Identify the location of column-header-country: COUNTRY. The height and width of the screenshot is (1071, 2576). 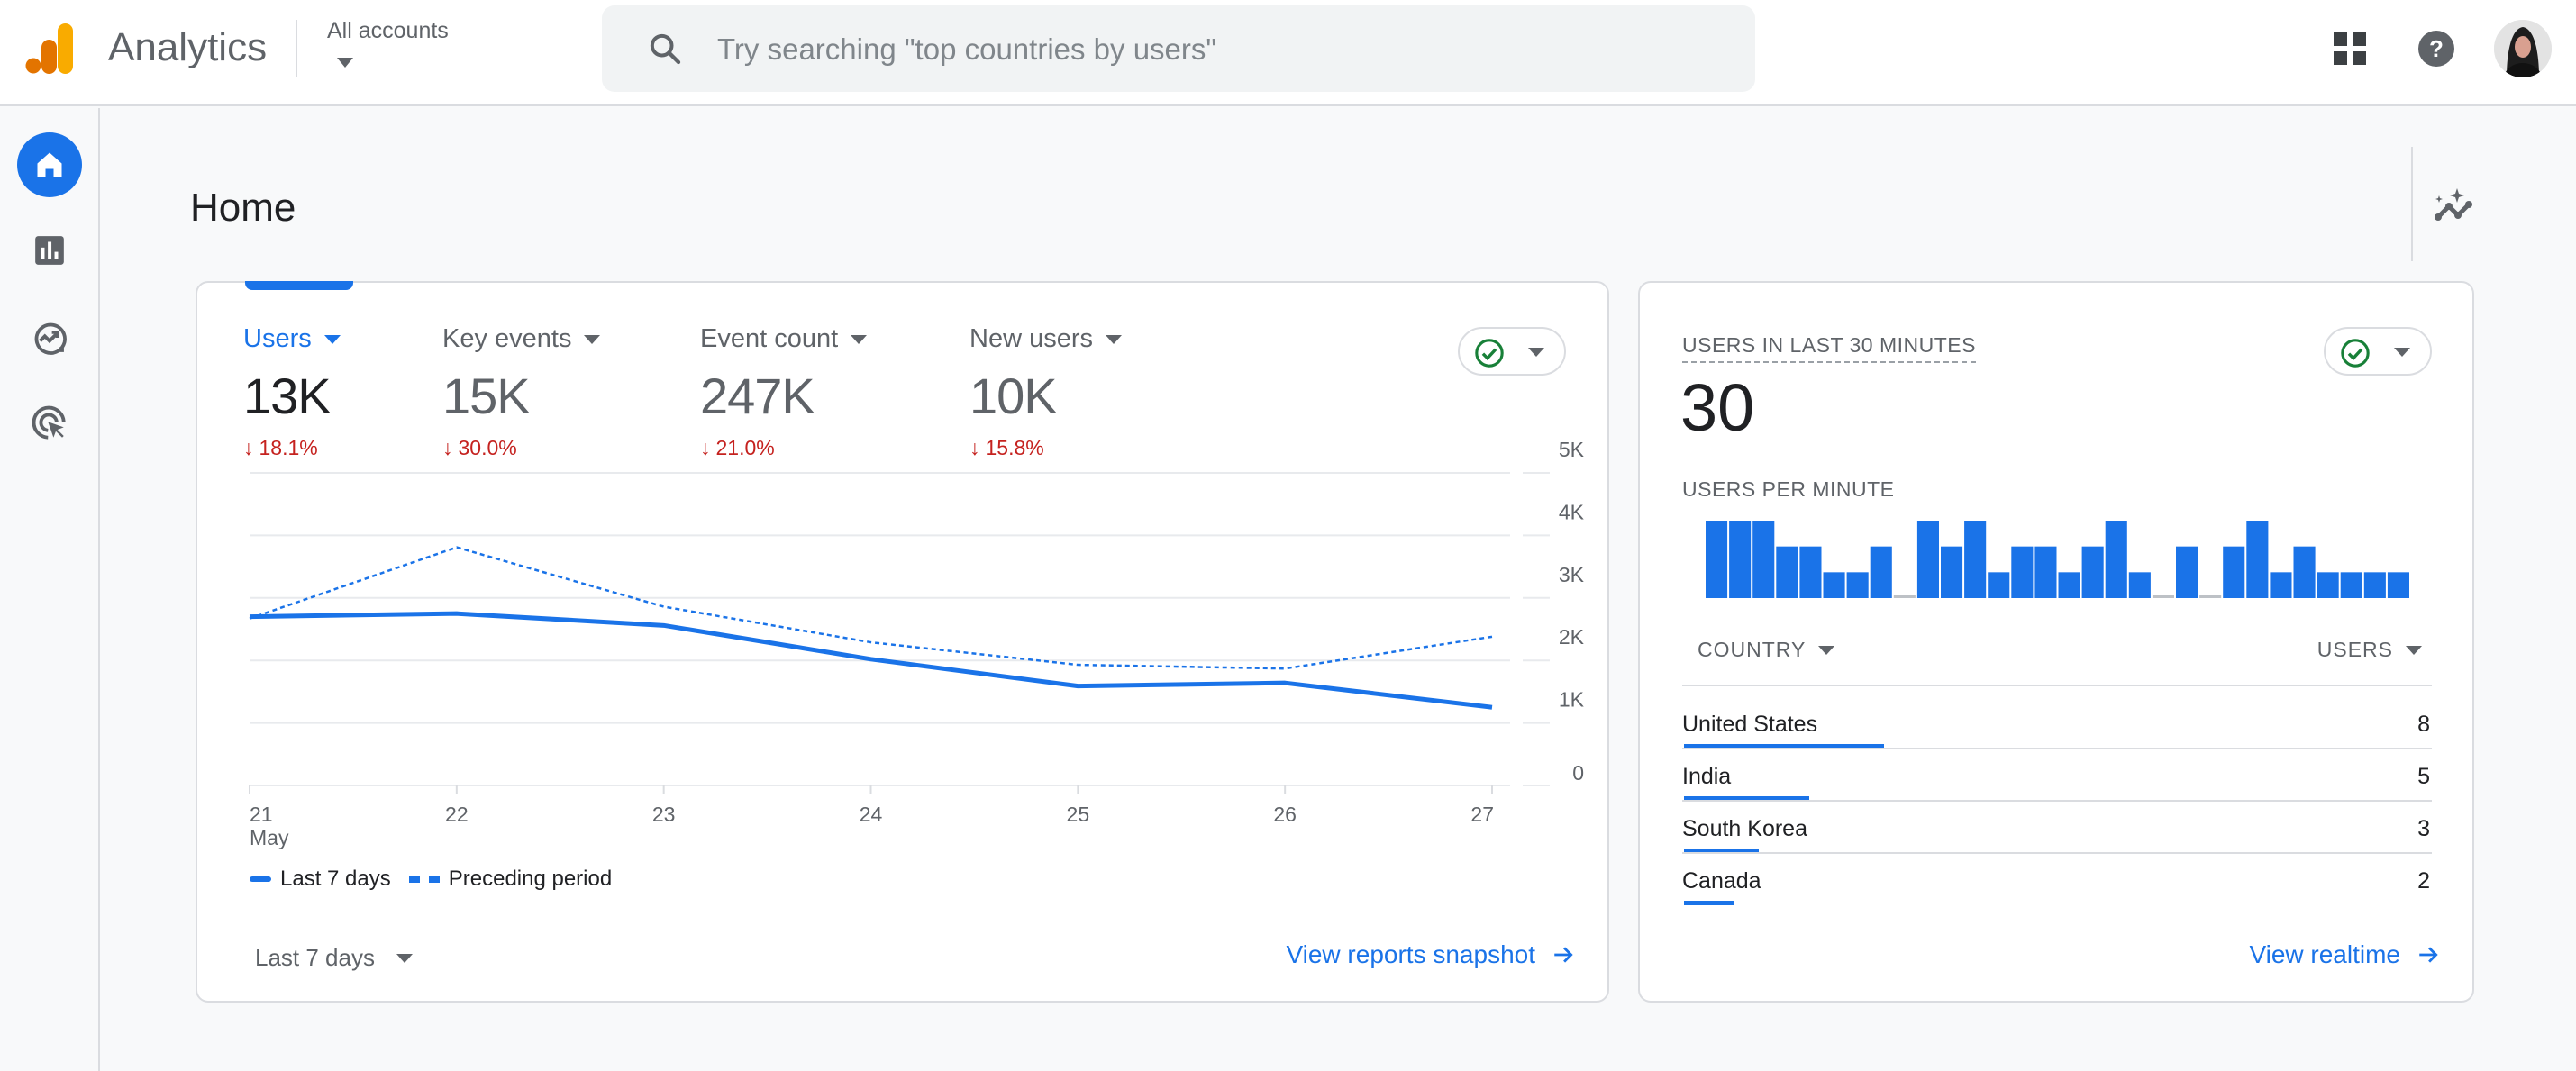
(1766, 650).